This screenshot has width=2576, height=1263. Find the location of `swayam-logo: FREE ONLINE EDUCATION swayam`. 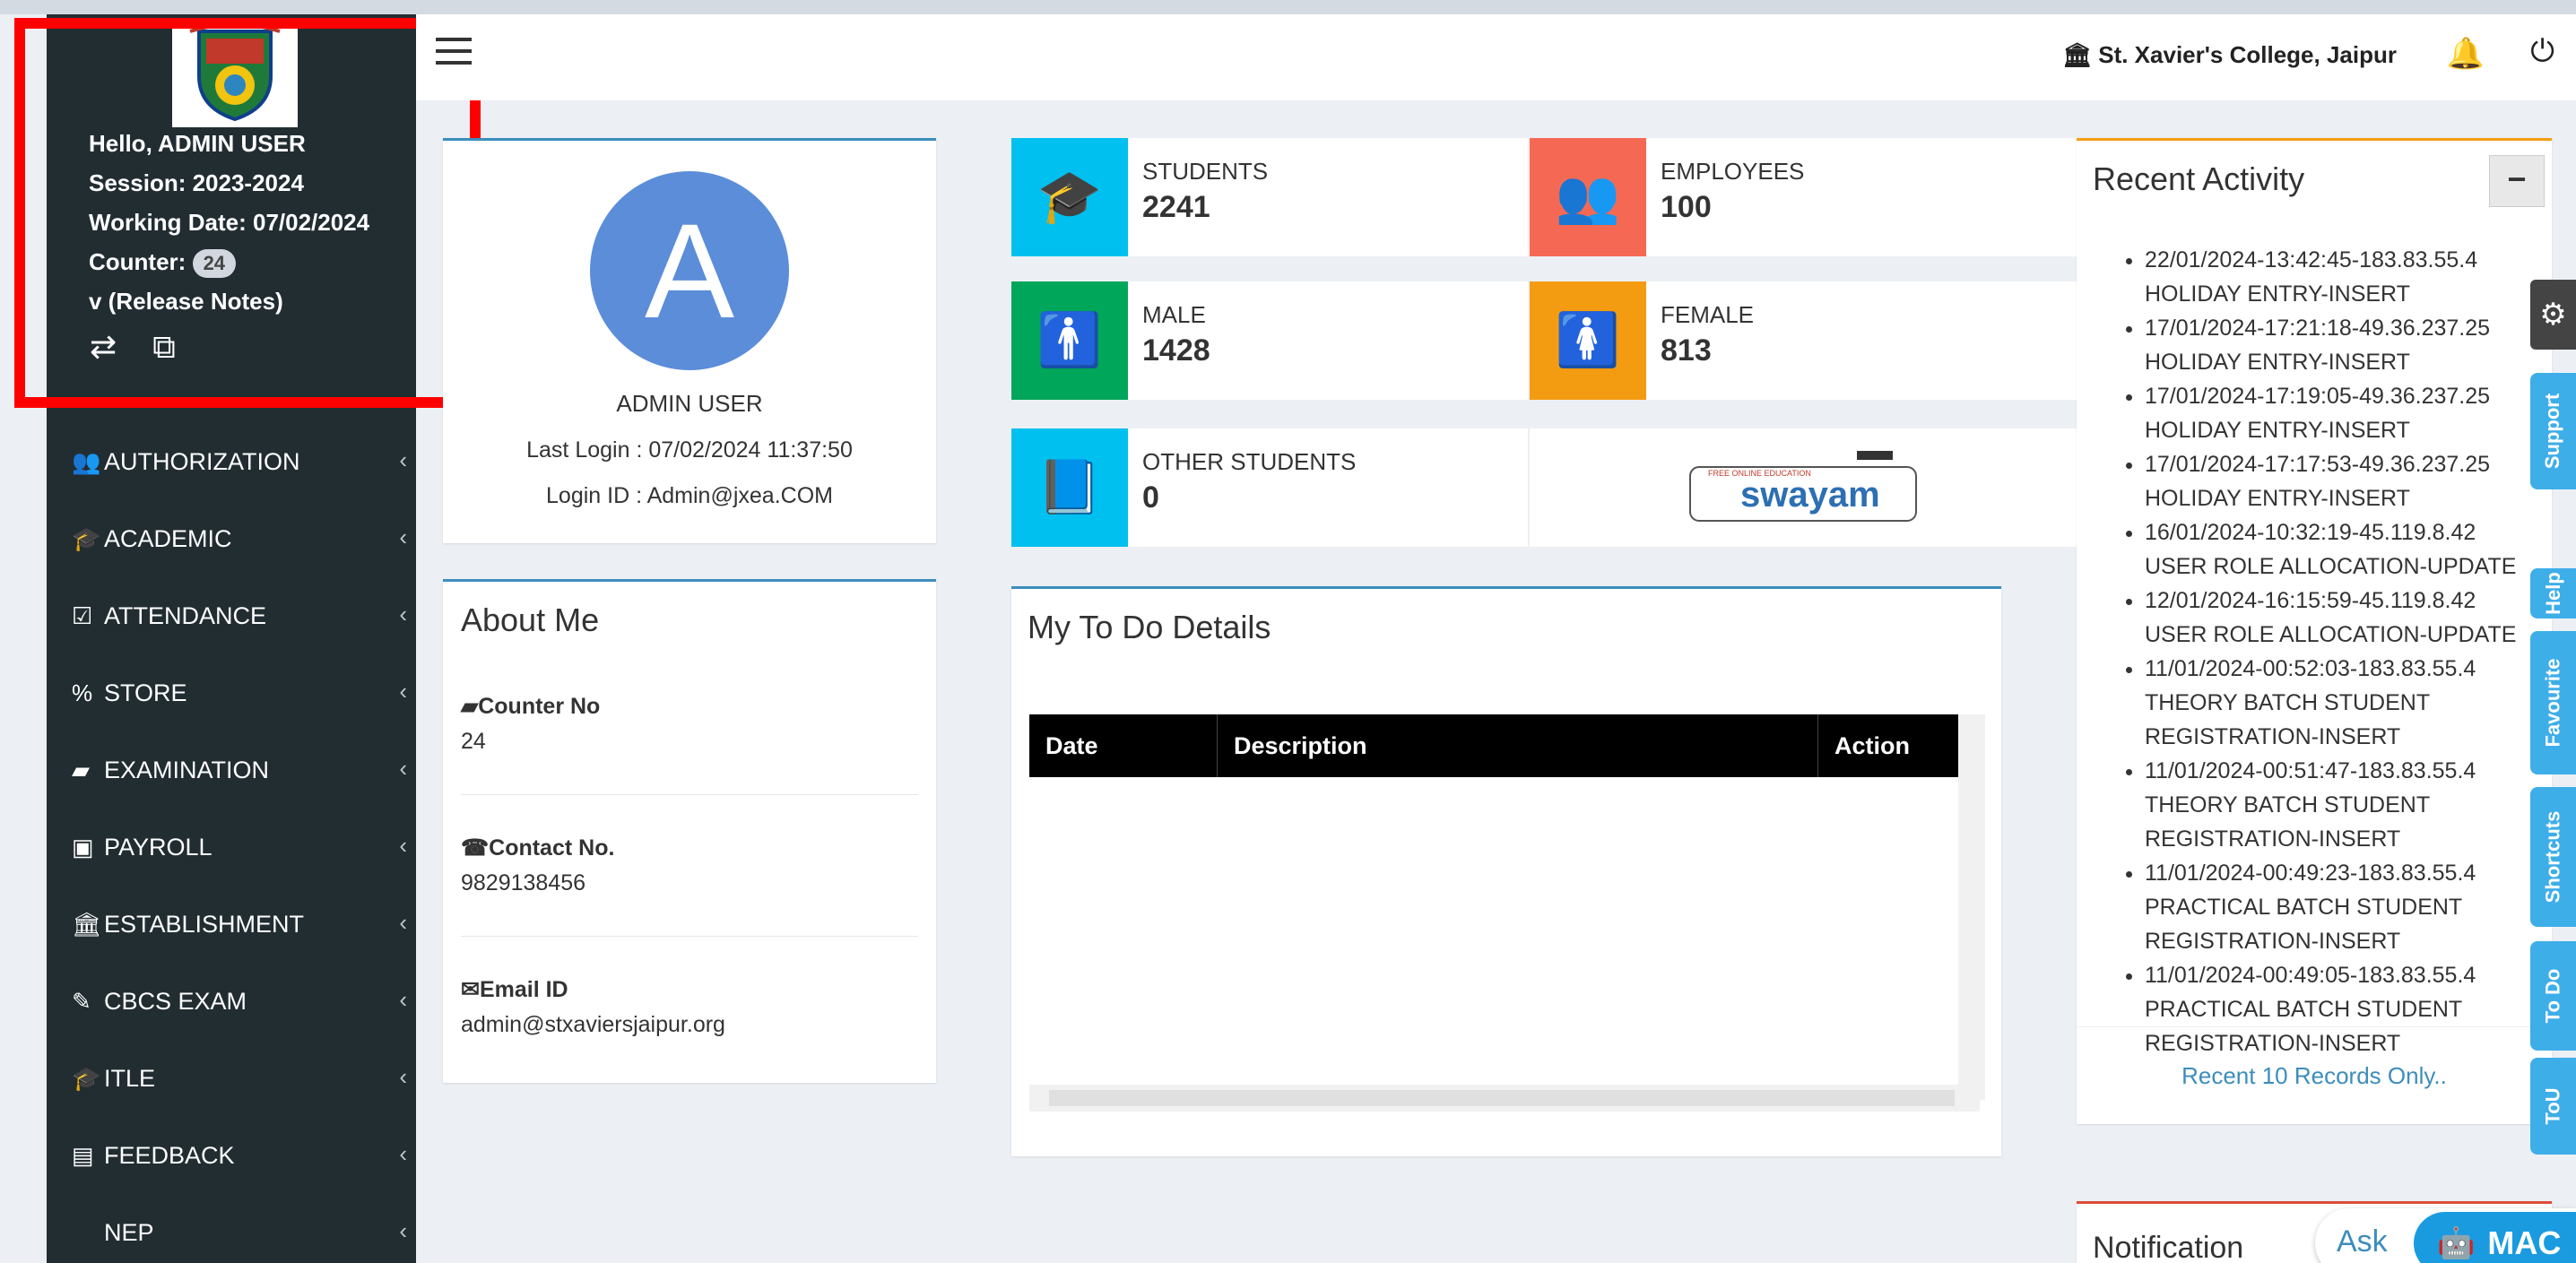

swayam-logo: FREE ONLINE EDUCATION swayam is located at coordinates (1803, 487).